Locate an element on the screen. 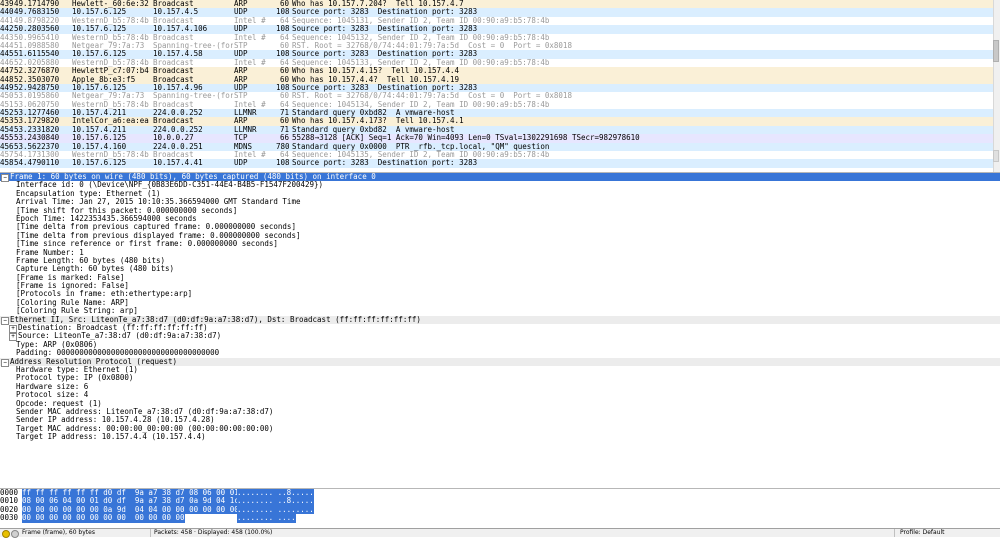  tree-node: Protocol size: 4 is located at coordinates (500, 394).